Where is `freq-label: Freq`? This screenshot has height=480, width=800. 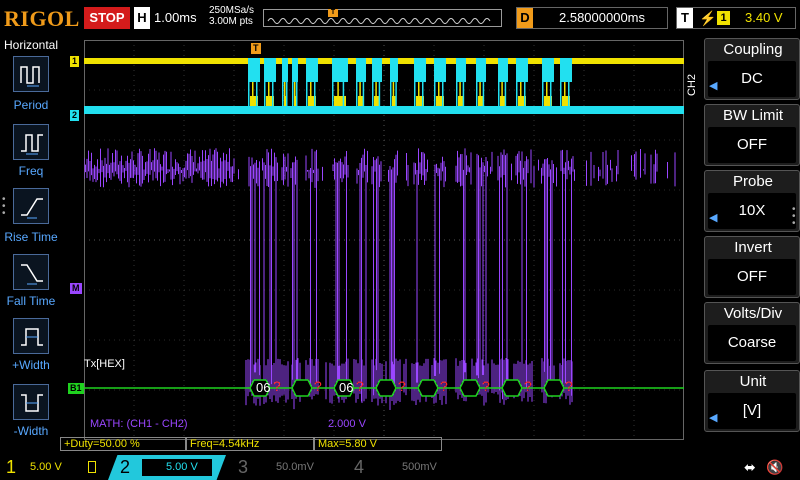 freq-label: Freq is located at coordinates (31, 171).